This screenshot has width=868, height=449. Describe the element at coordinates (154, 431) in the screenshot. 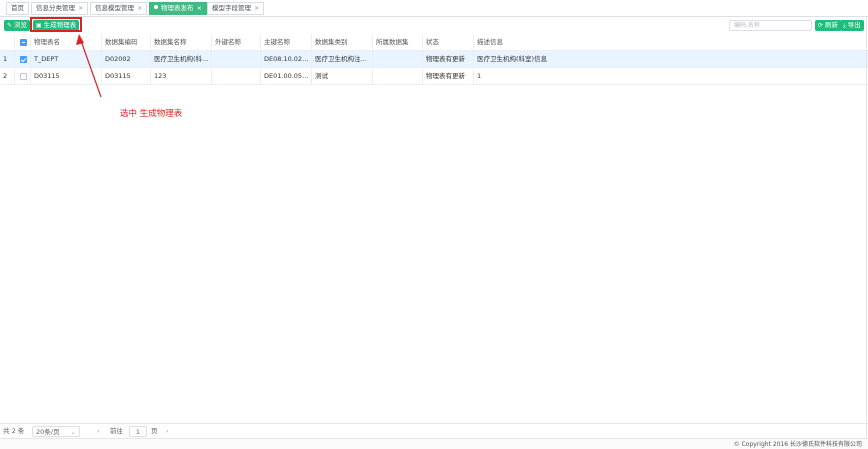

I see `page-suffix: 页` at that location.